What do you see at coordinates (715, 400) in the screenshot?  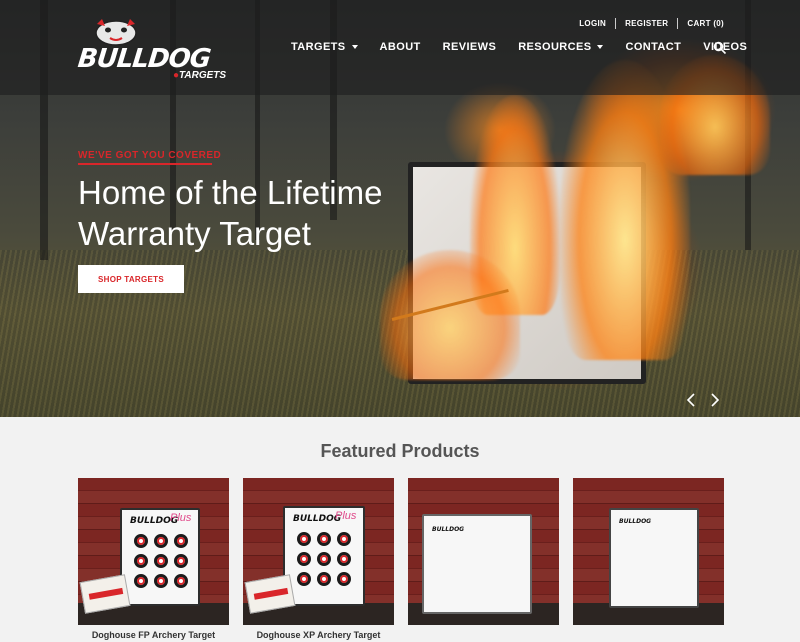 I see `chevron-right-icon` at bounding box center [715, 400].